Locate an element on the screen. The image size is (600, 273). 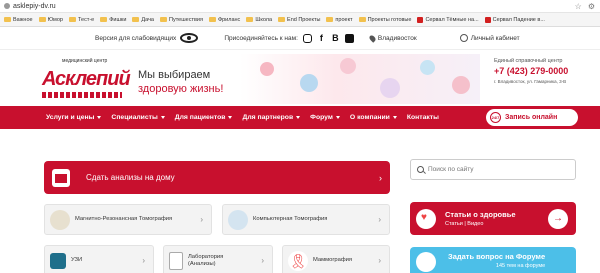
service-card-mri: Магнитно-Резонансная Томография › is located at coordinates (128, 219).